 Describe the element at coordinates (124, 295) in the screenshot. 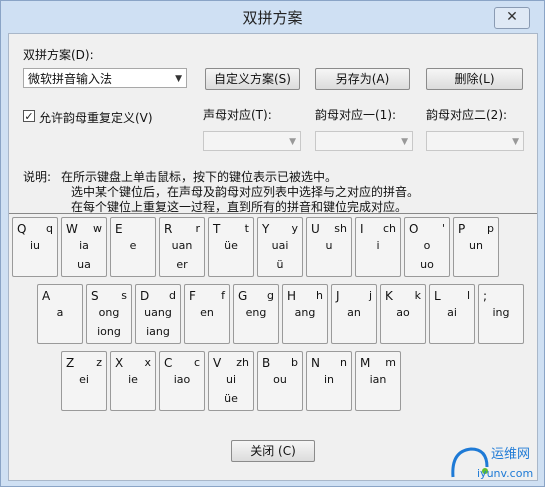

I see `key-initial: s` at that location.